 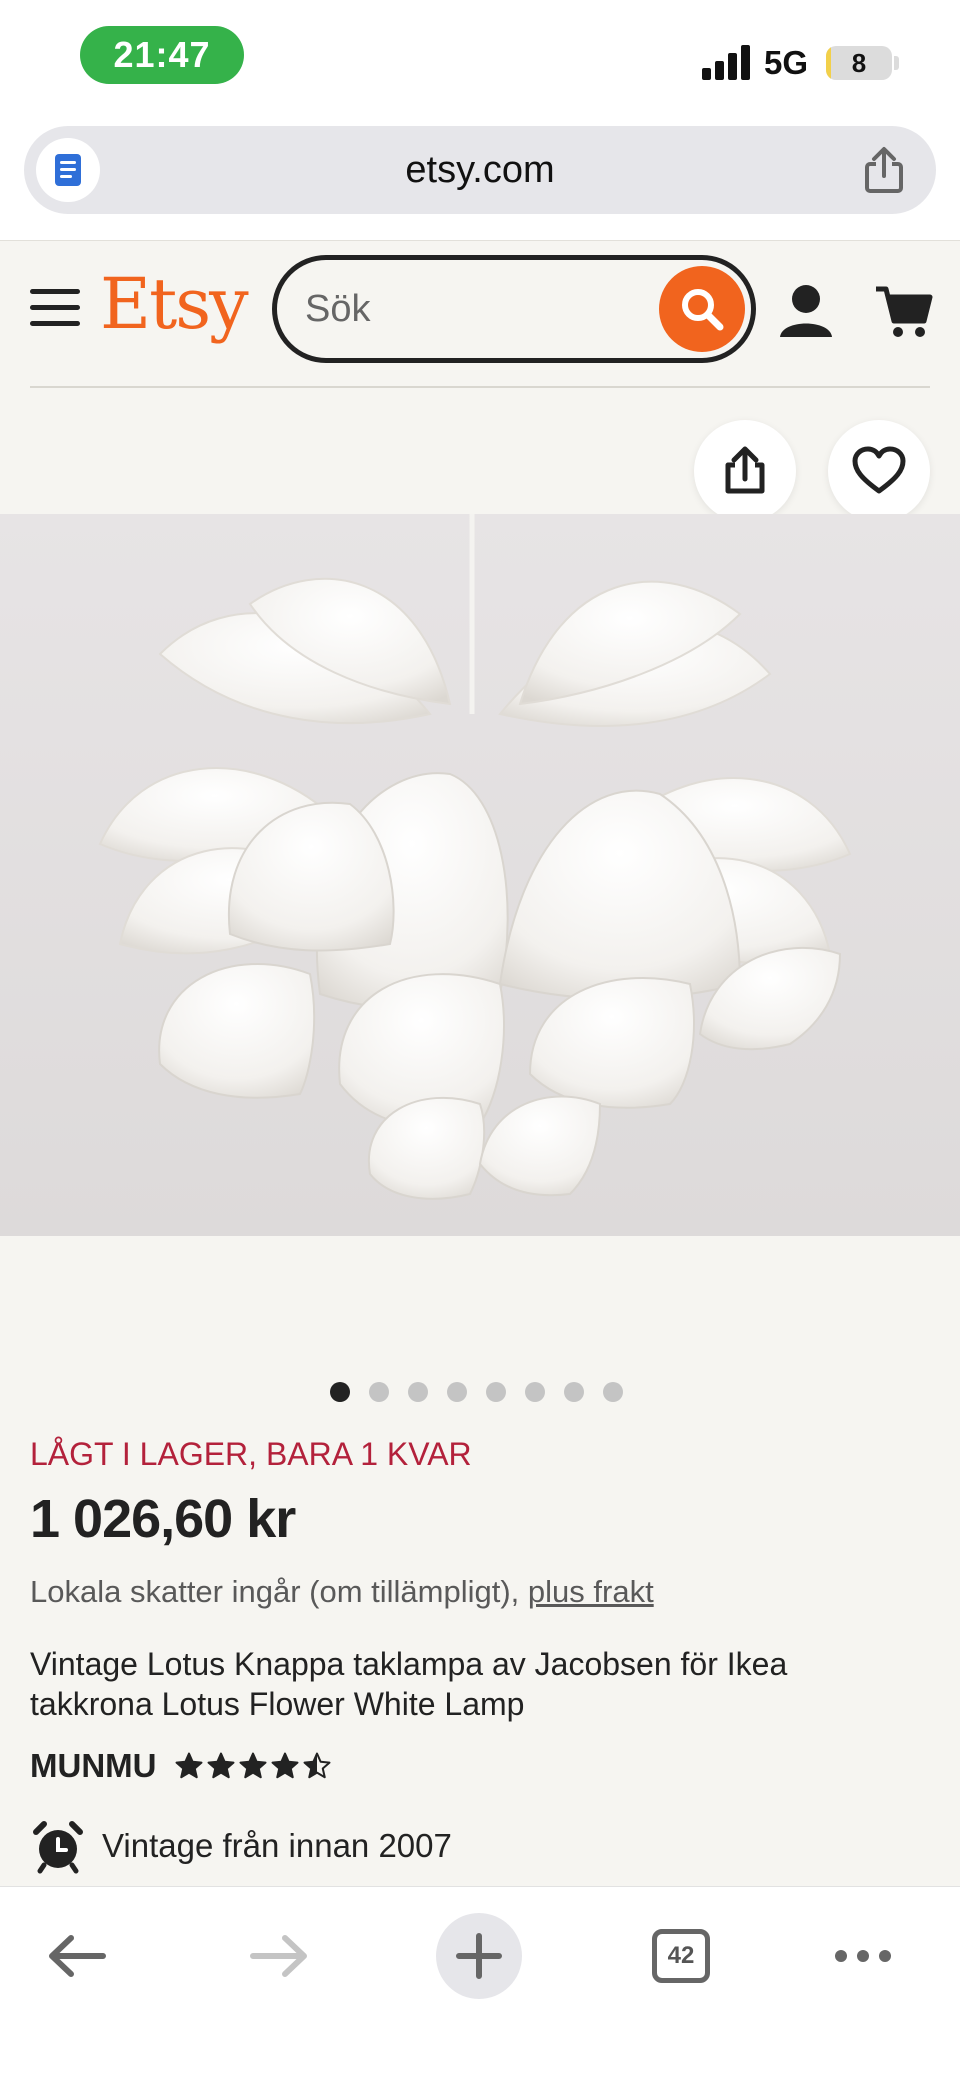 What do you see at coordinates (904, 311) in the screenshot?
I see `cart-icon` at bounding box center [904, 311].